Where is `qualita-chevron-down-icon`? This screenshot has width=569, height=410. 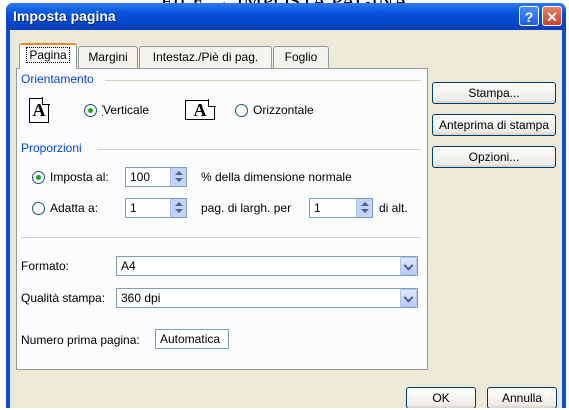 qualita-chevron-down-icon is located at coordinates (408, 298).